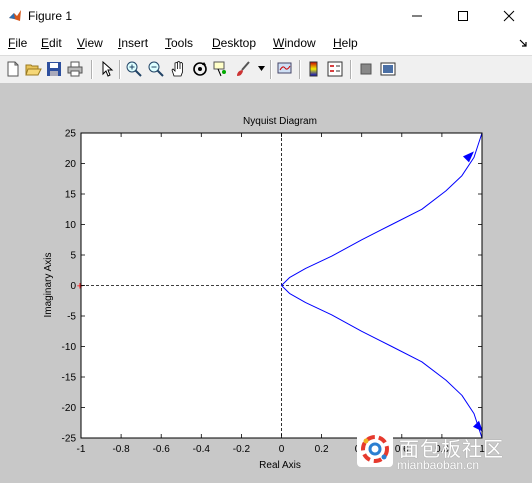 Image resolution: width=532 pixels, height=483 pixels. I want to click on x-tick-label: -0.8, so click(121, 449).